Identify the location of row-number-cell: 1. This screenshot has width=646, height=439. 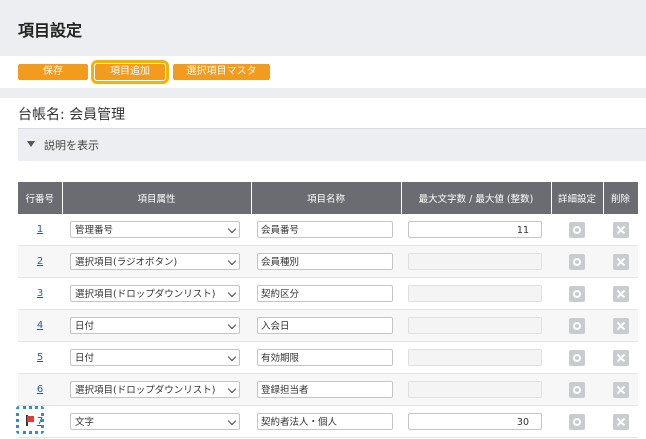
(40, 230).